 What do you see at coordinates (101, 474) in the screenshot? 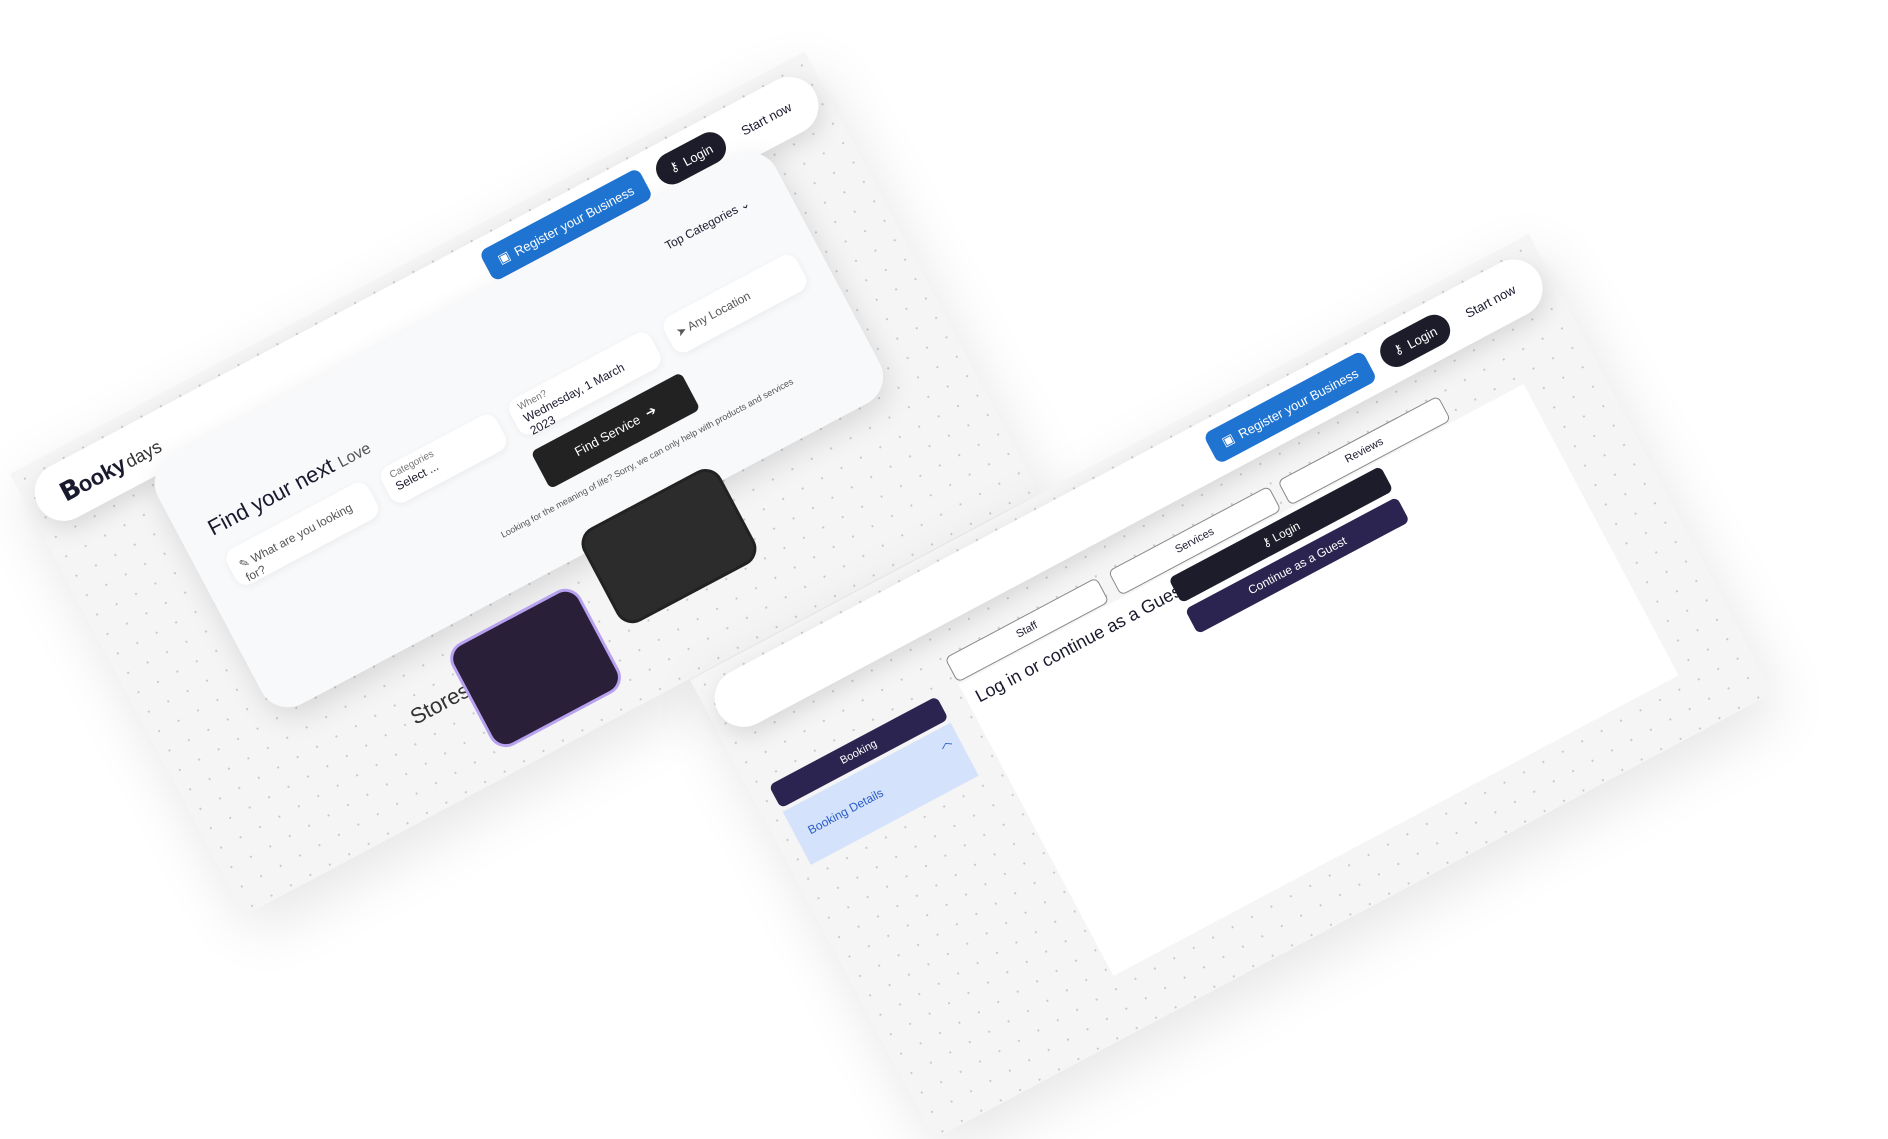
I see `logo-word: ooky` at bounding box center [101, 474].